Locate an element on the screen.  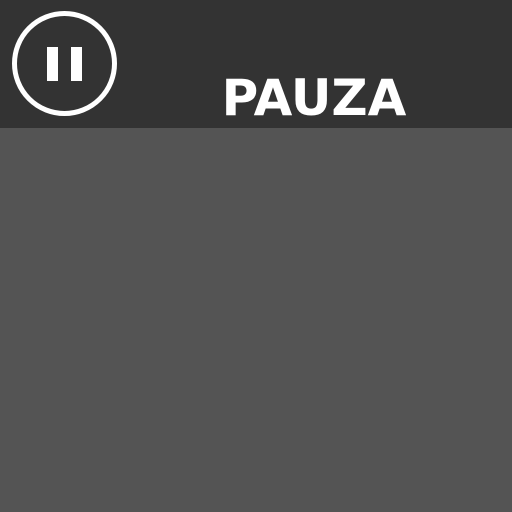
pause-title: PAUZA is located at coordinates (314, 98).